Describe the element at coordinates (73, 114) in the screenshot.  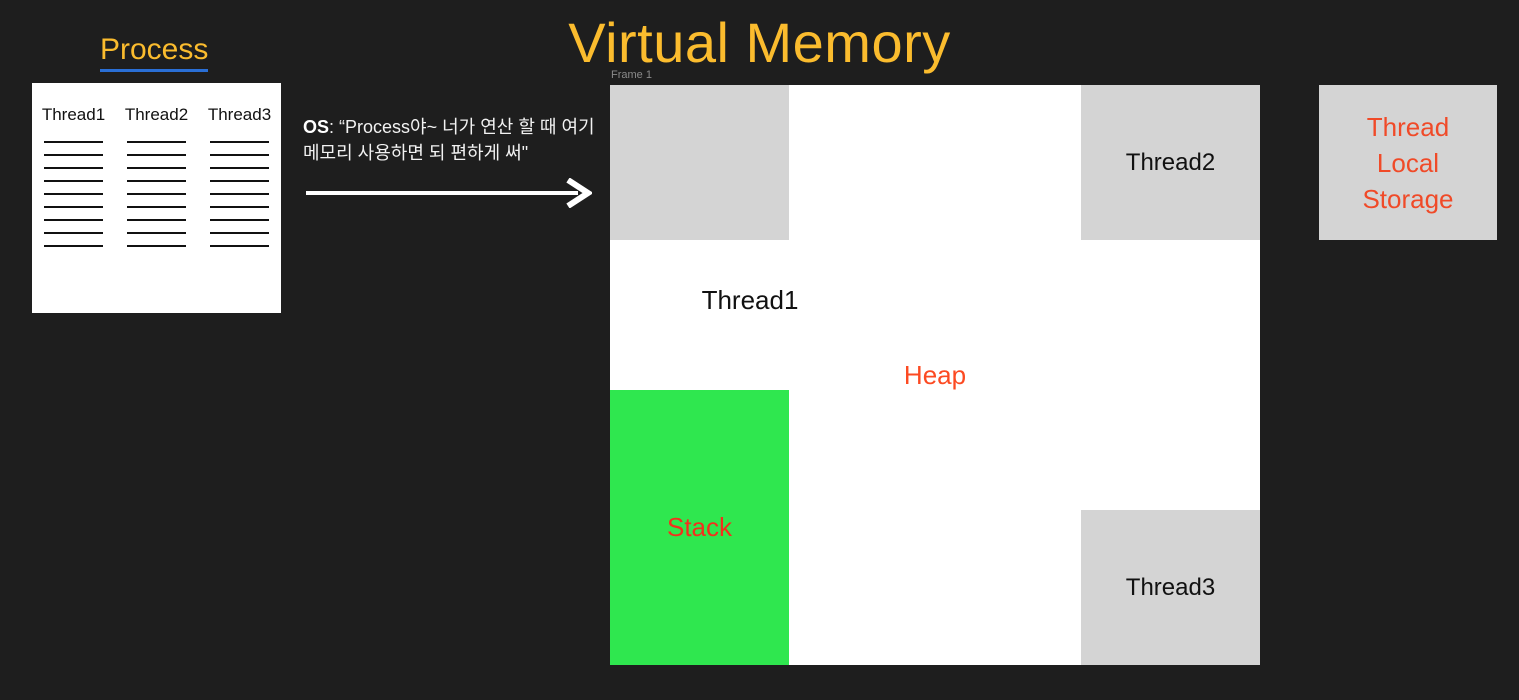
I see `thread-column-label: Thread1` at that location.